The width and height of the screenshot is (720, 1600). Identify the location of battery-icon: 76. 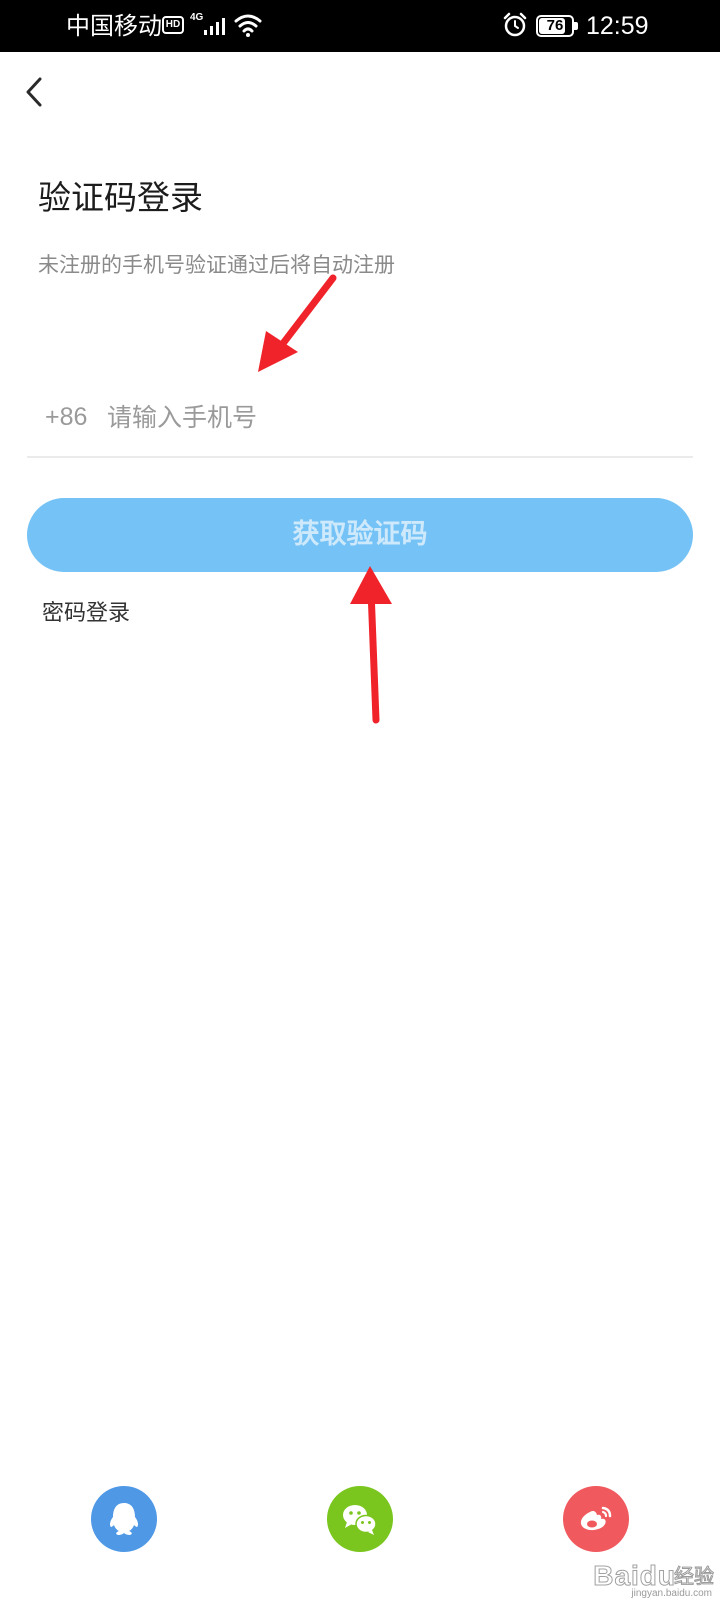
(555, 26).